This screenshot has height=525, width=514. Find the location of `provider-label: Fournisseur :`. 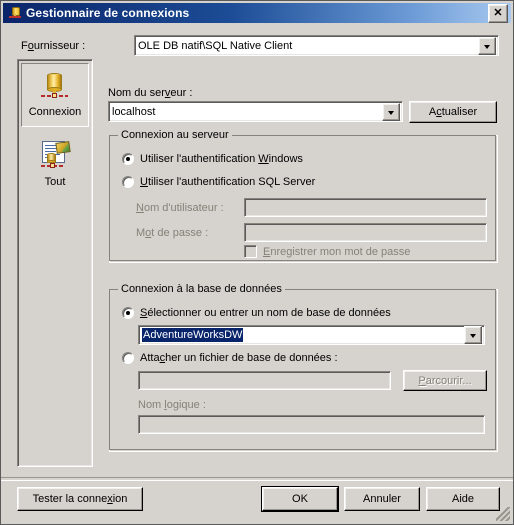

provider-label: Fournisseur : is located at coordinates (53, 46).